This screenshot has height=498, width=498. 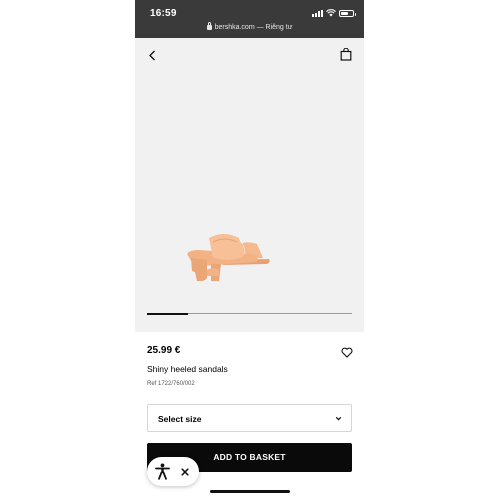 I want to click on chevron-left-icon, so click(x=152, y=55).